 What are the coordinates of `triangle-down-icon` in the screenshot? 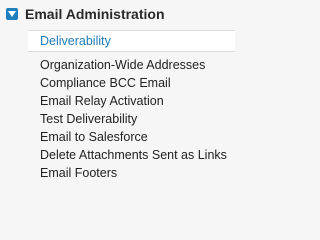 It's located at (12, 14).